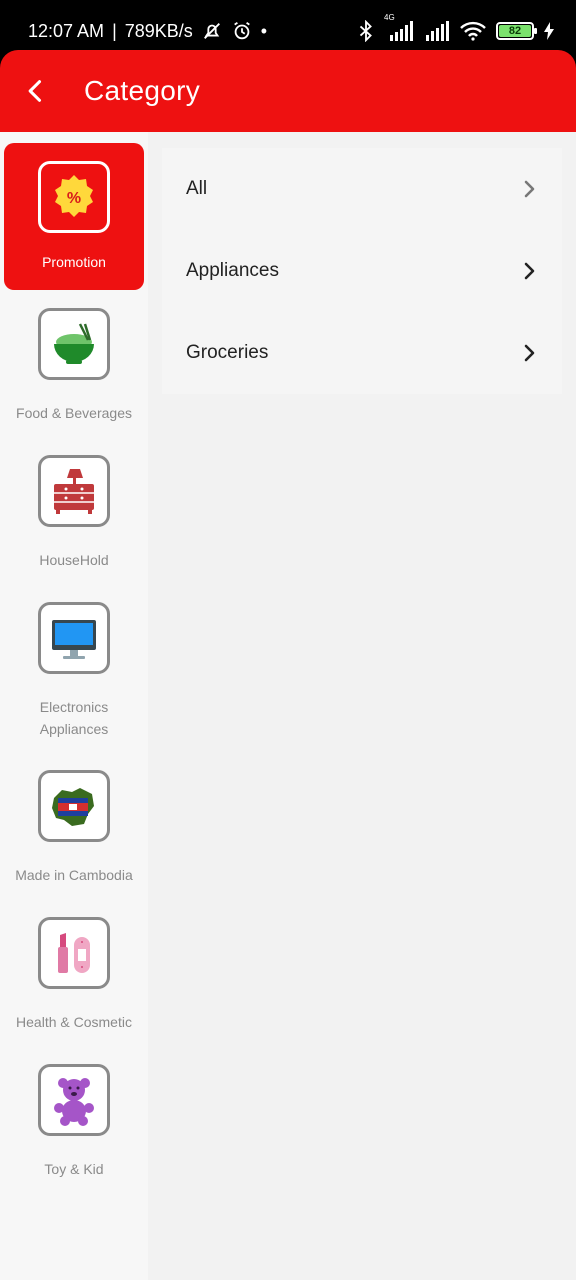 This screenshot has height=1280, width=576. Describe the element at coordinates (232, 270) in the screenshot. I see `subcategory-label: Appliances` at that location.